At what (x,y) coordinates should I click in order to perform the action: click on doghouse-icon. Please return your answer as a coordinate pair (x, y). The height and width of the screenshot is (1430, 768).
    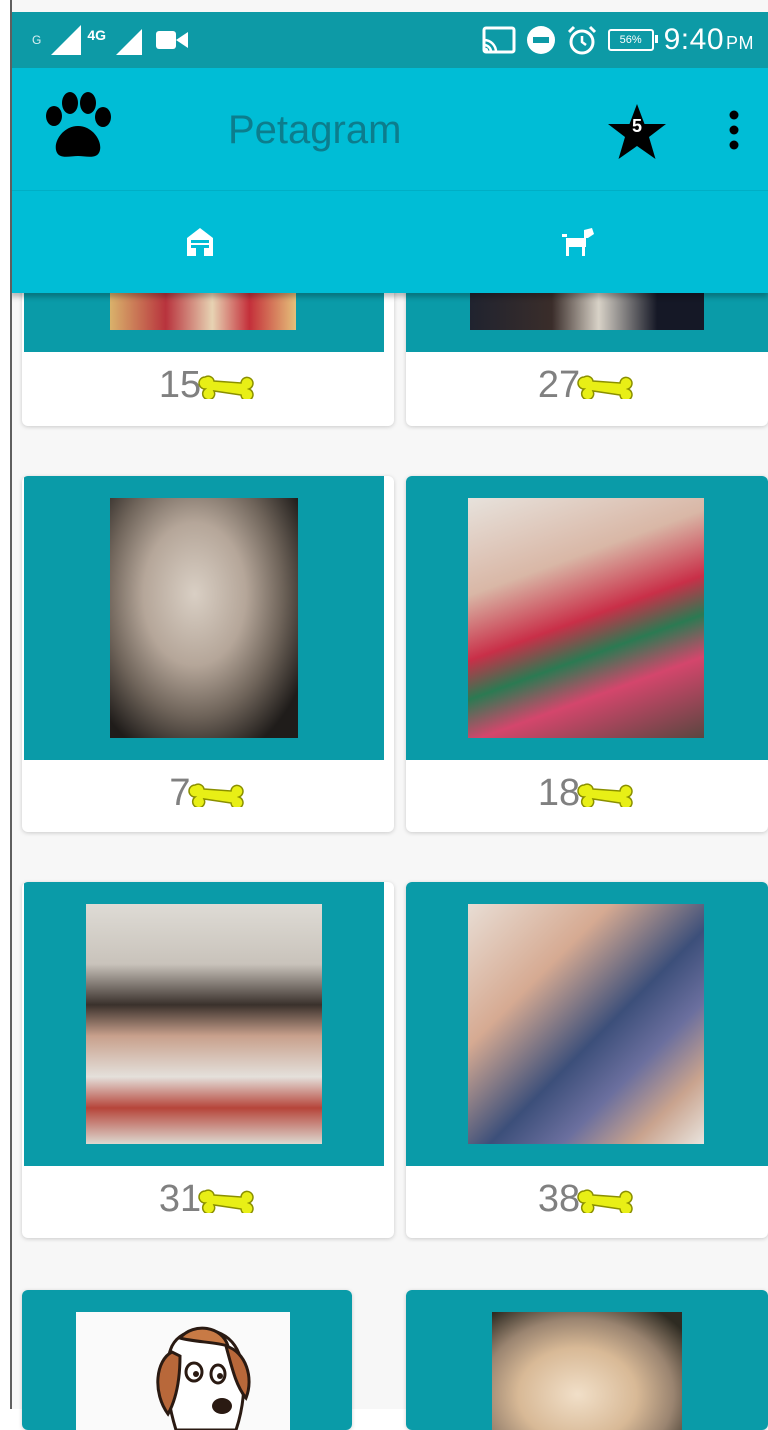
    Looking at the image, I should click on (199, 242).